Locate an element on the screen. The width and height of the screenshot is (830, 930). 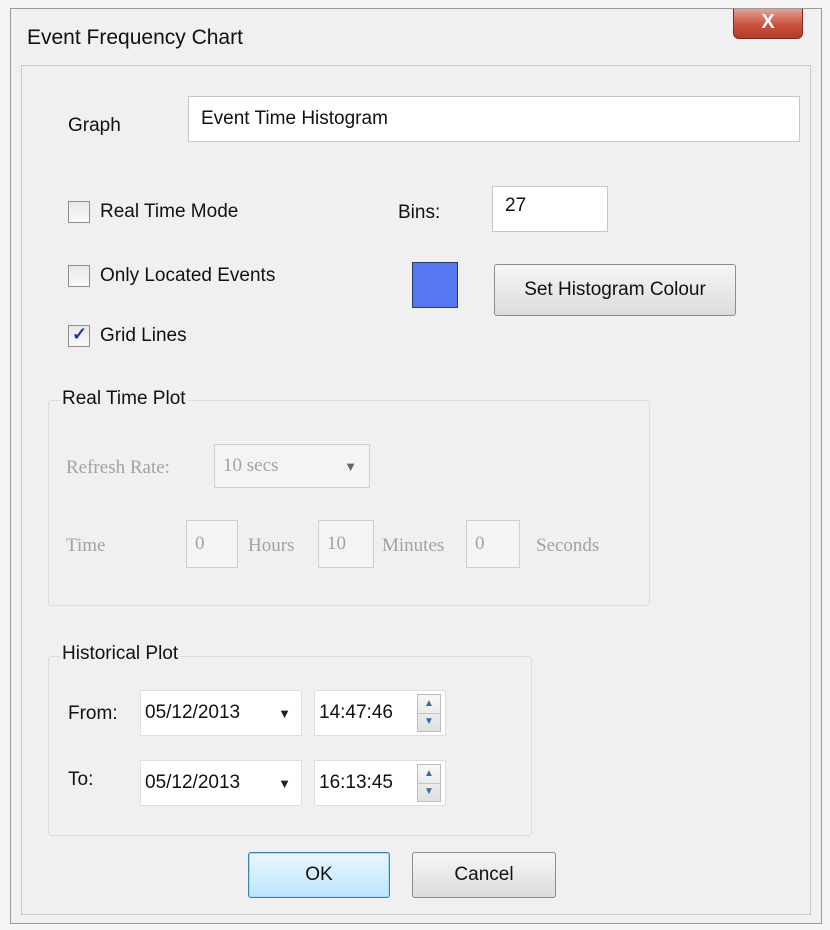
to-time-picker: 16:13:45 ▲ ▼ is located at coordinates (380, 783).